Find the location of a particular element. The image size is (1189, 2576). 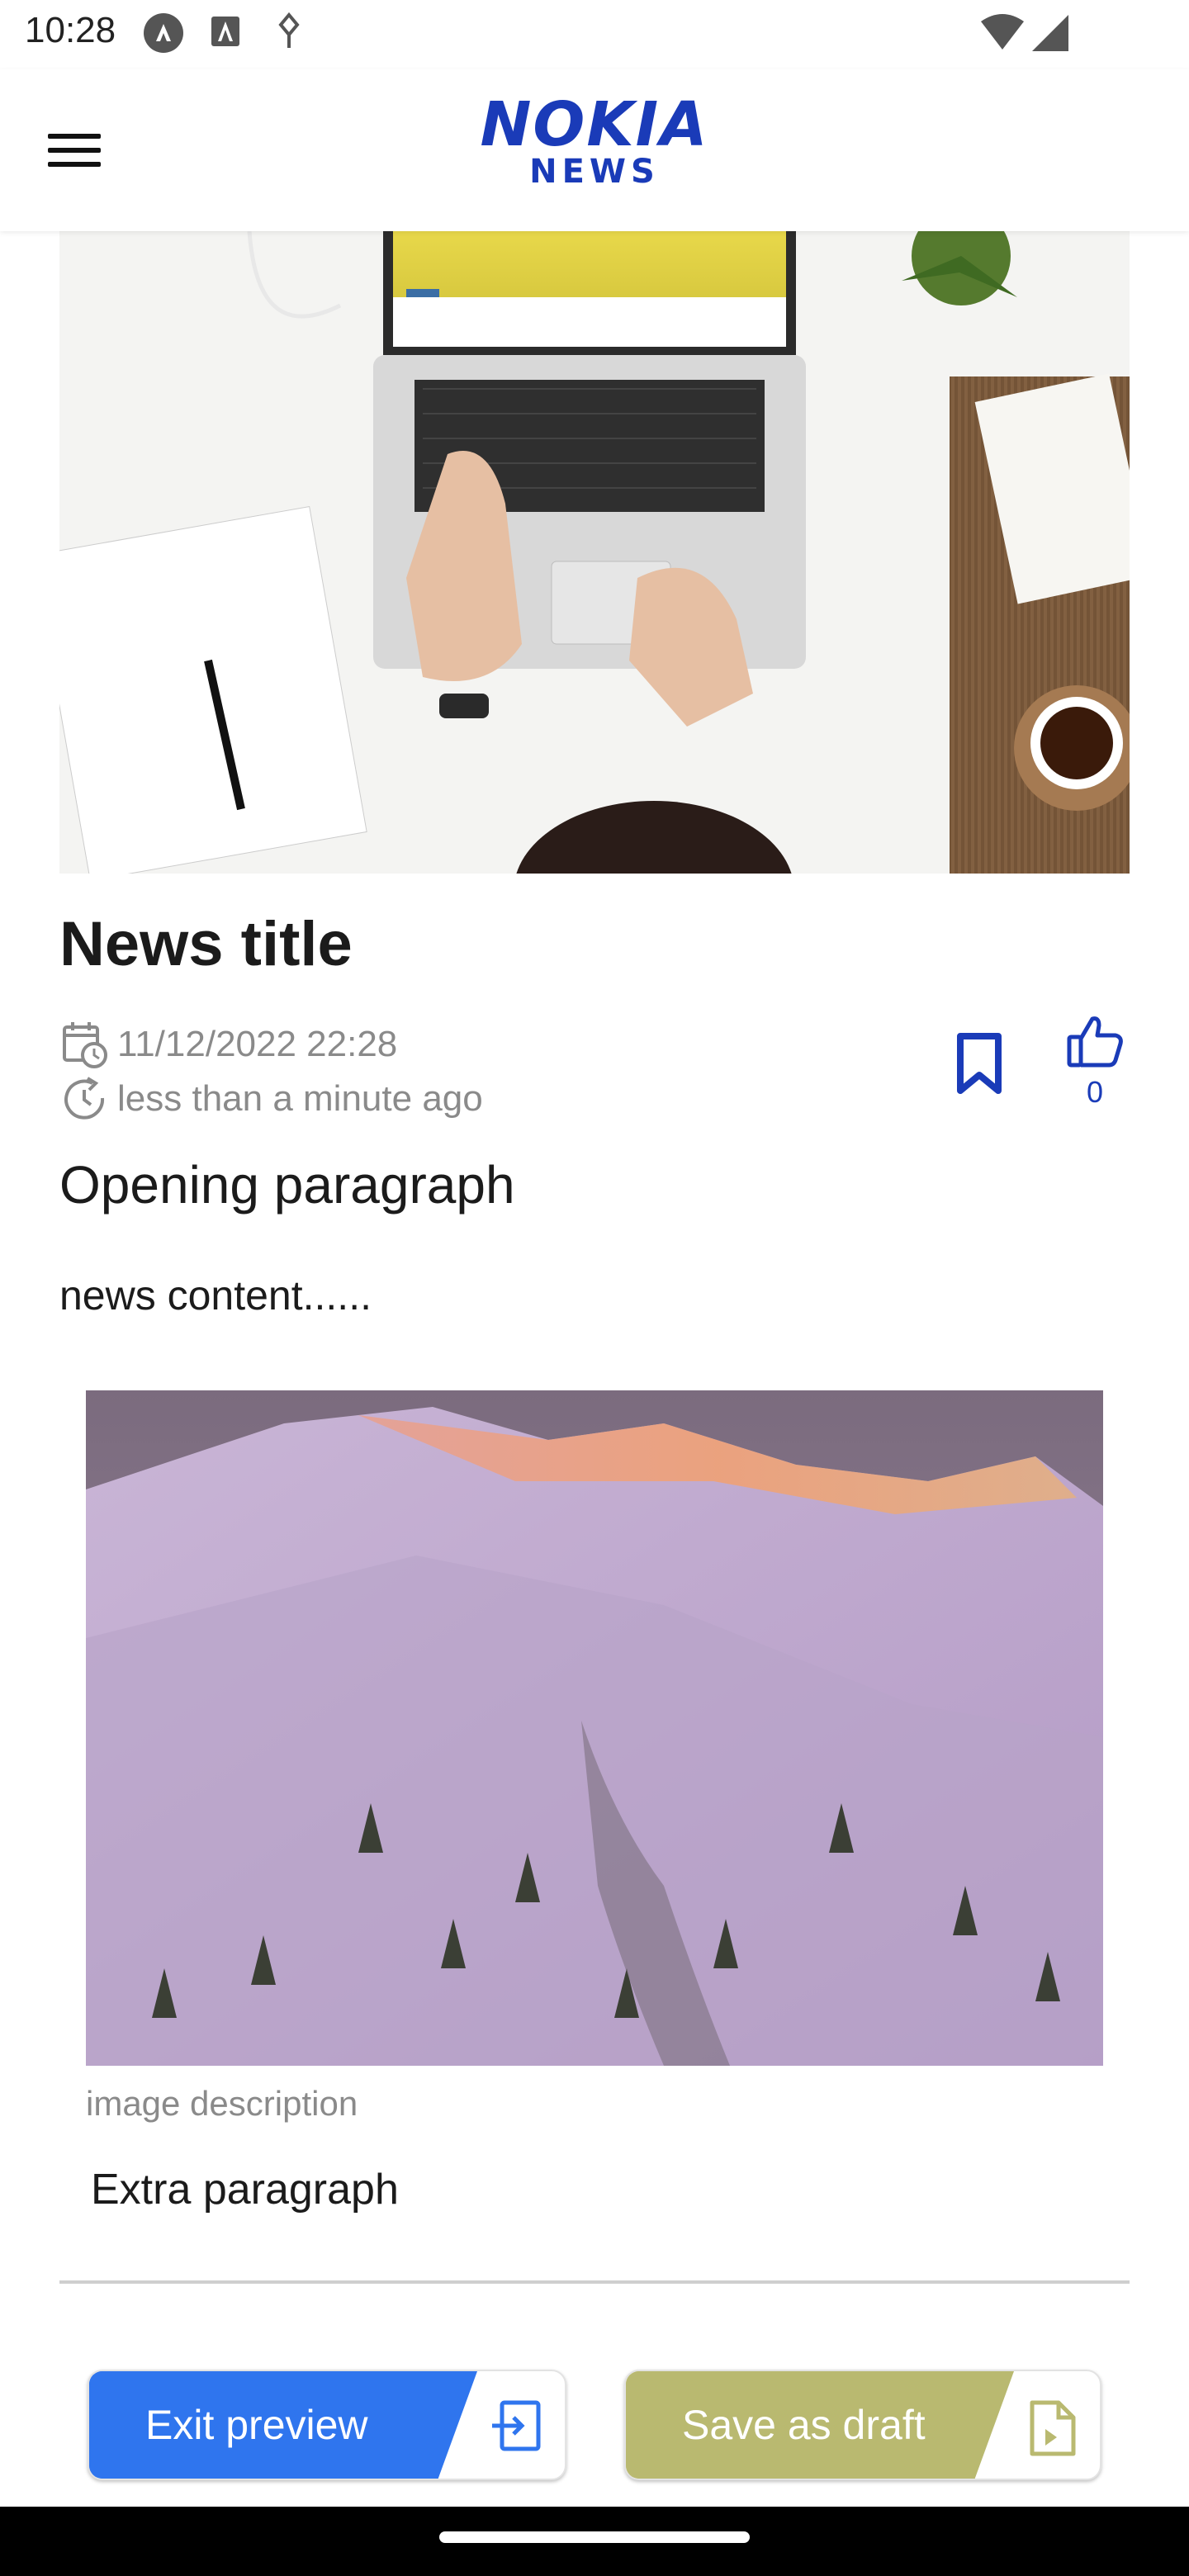

opening-paragraph: Opening paragraph is located at coordinates (287, 1185).